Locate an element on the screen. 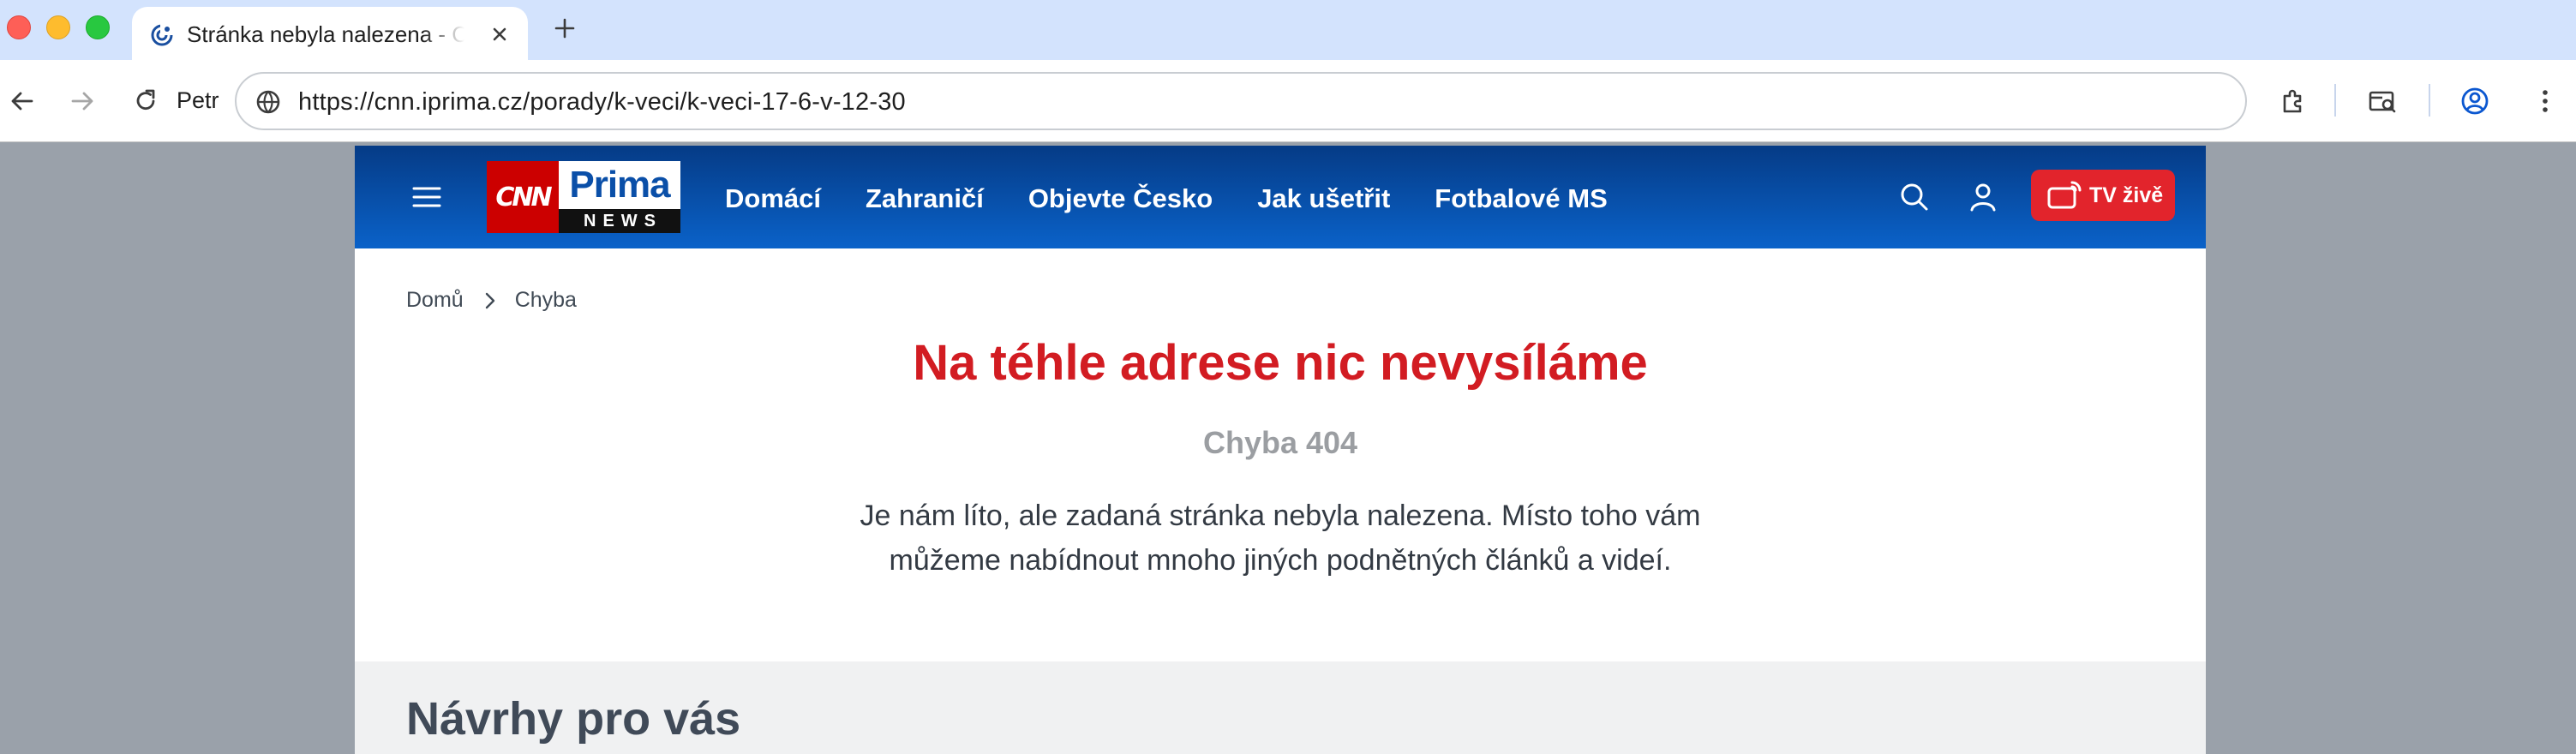 Image resolution: width=2576 pixels, height=754 pixels. nav-item-fotbalove-ms: Fotbalové MS is located at coordinates (1521, 198).